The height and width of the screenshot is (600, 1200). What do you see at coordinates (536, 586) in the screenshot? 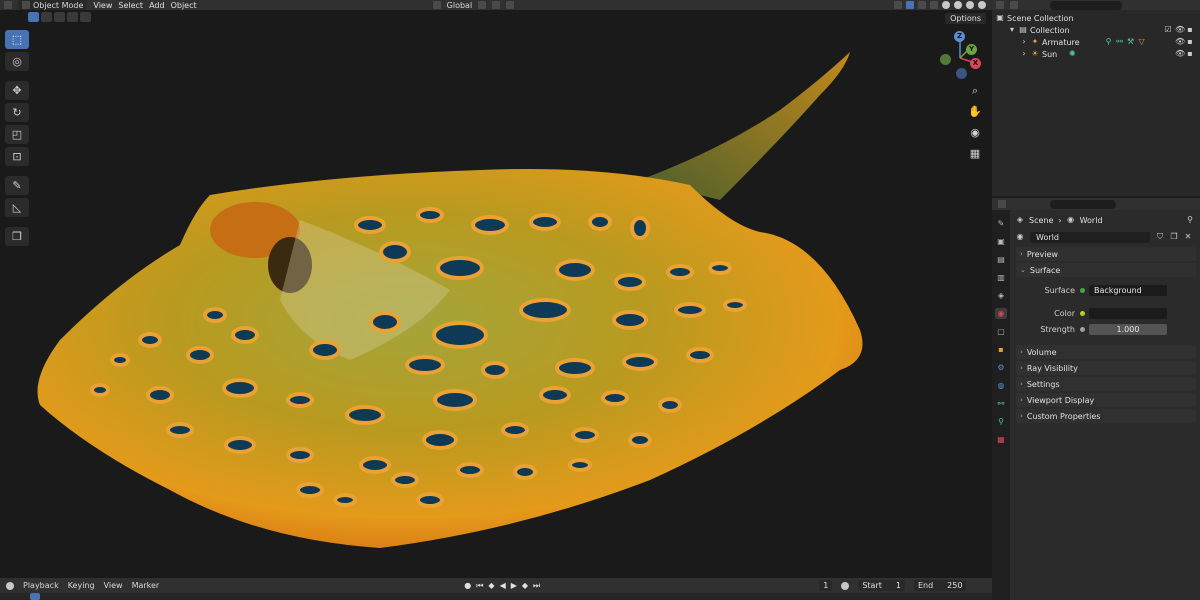
I see `jump-end-icon: ⏭` at bounding box center [536, 586].